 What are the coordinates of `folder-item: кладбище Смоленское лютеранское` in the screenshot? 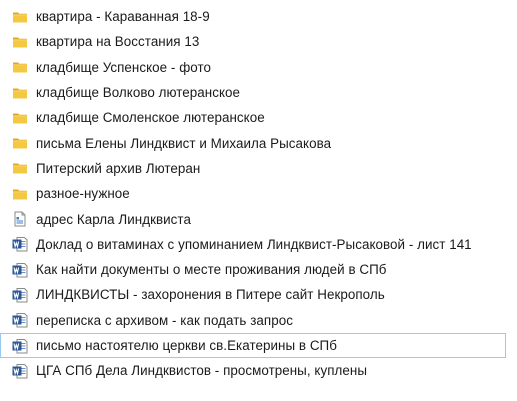 It's located at (258, 117).